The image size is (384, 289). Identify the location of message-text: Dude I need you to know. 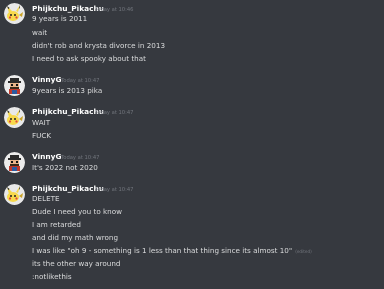
(77, 211).